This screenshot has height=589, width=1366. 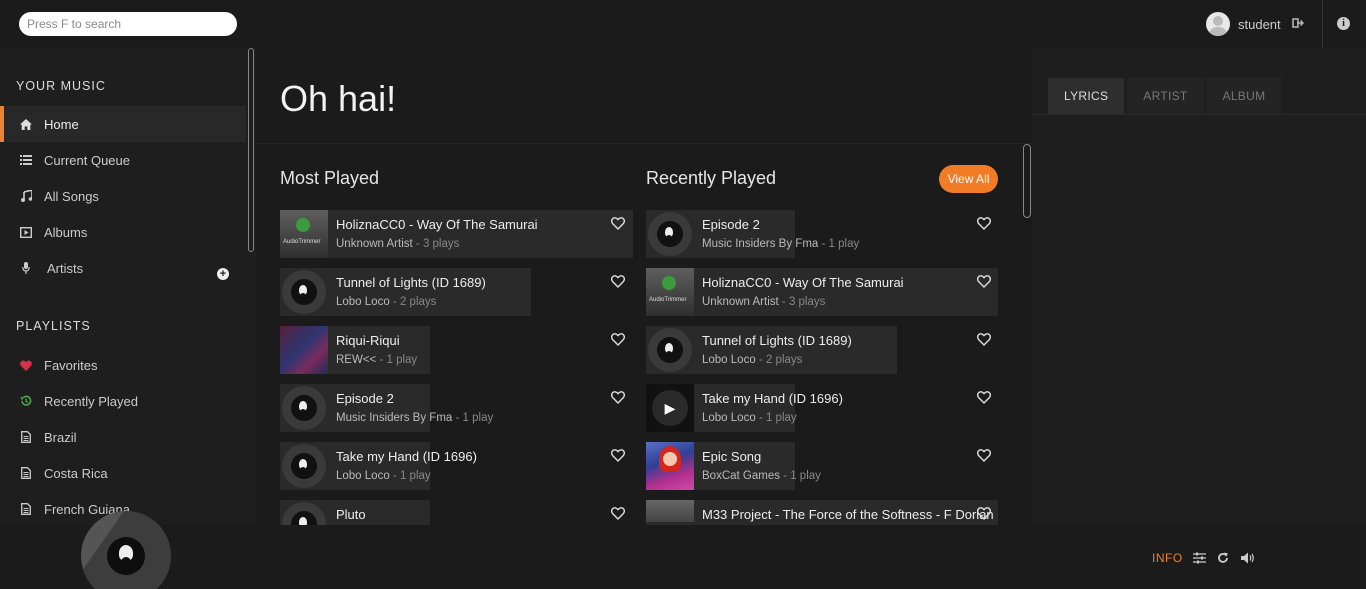 What do you see at coordinates (365, 398) in the screenshot?
I see `song-title: Episode 2` at bounding box center [365, 398].